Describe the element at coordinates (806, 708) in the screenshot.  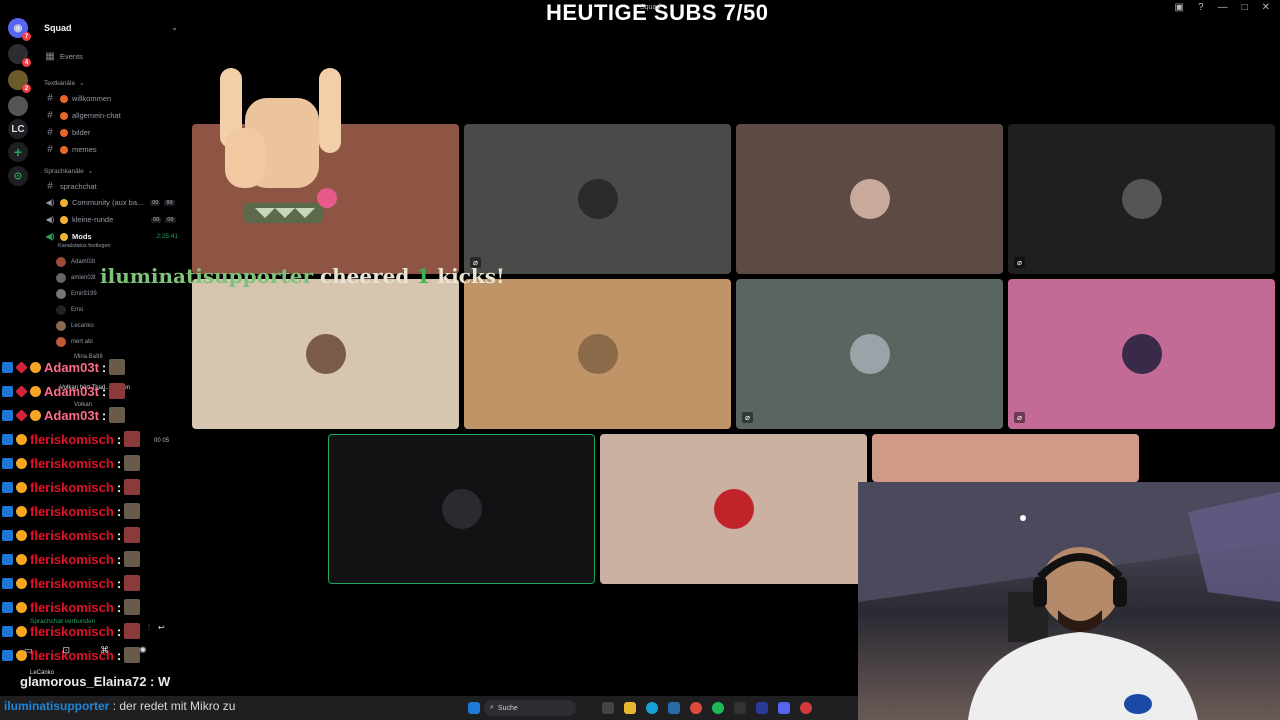
I see `app-icon-red` at that location.